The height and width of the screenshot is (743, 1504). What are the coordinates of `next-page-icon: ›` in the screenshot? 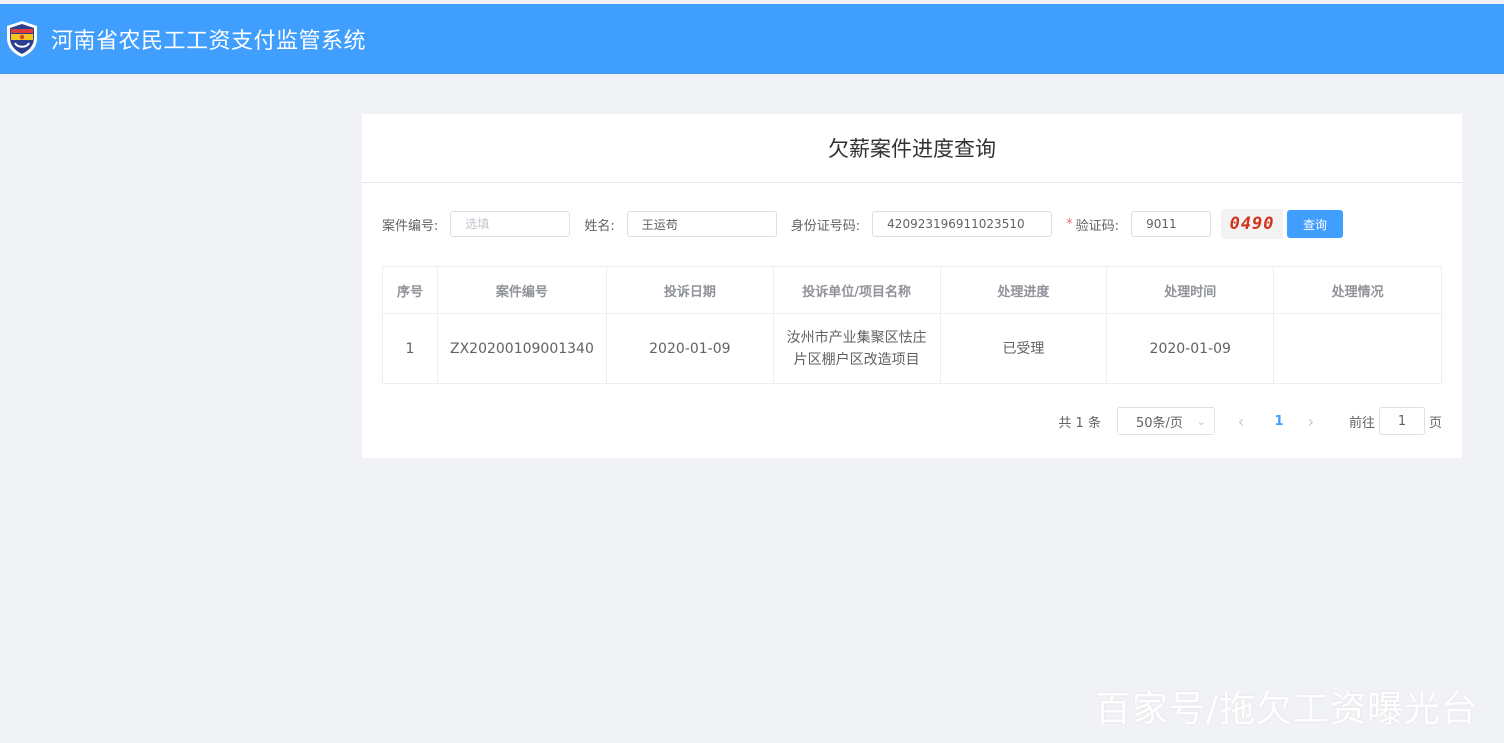 It's located at (1311, 421).